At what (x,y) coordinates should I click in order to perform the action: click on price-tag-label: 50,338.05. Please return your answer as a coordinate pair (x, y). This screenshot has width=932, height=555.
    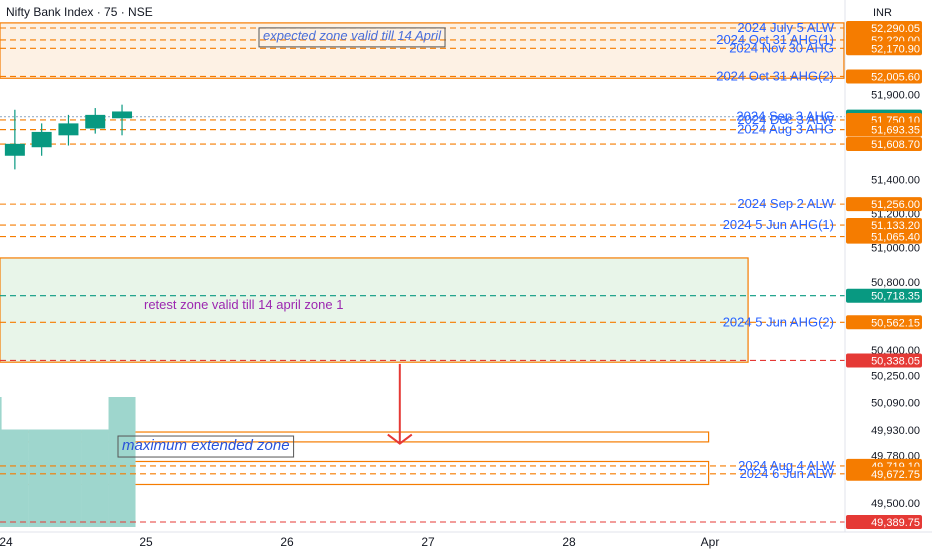
    Looking at the image, I should click on (895, 361).